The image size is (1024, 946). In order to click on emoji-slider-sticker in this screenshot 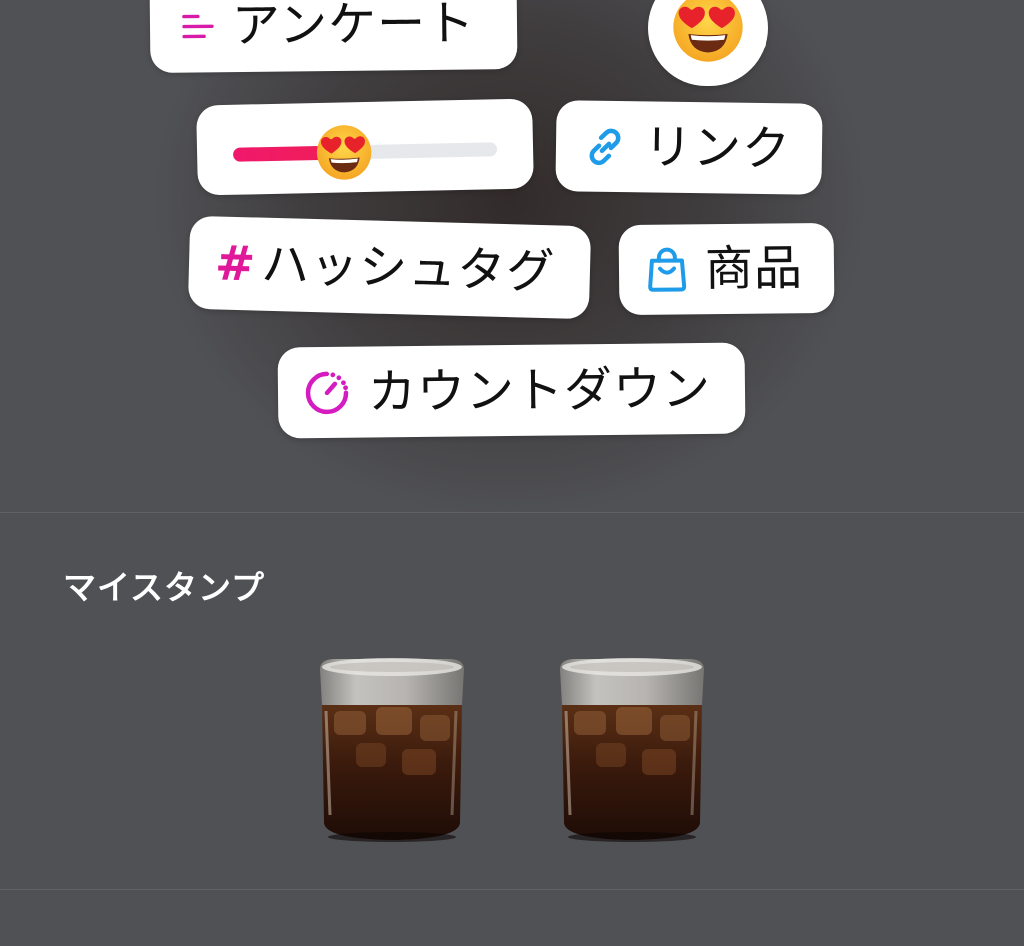, I will do `click(365, 147)`.